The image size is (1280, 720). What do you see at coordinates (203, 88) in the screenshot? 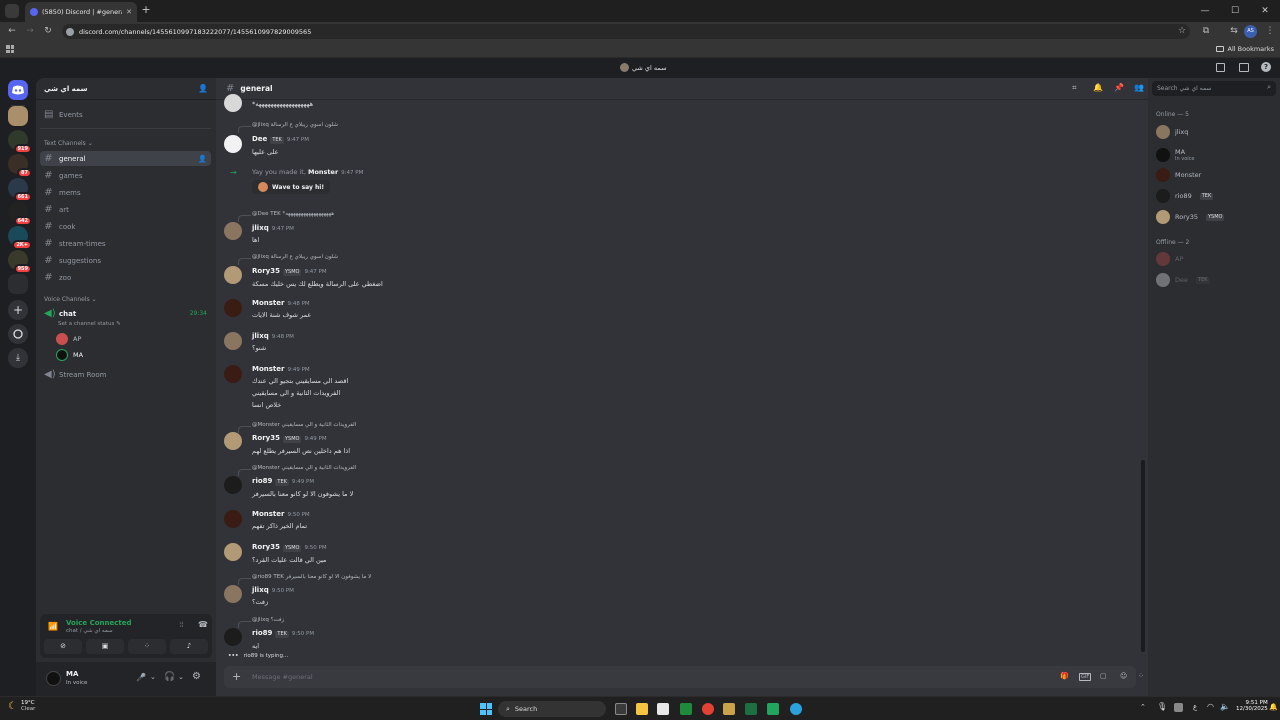
I see `invite-people-icon: 👤` at bounding box center [203, 88].